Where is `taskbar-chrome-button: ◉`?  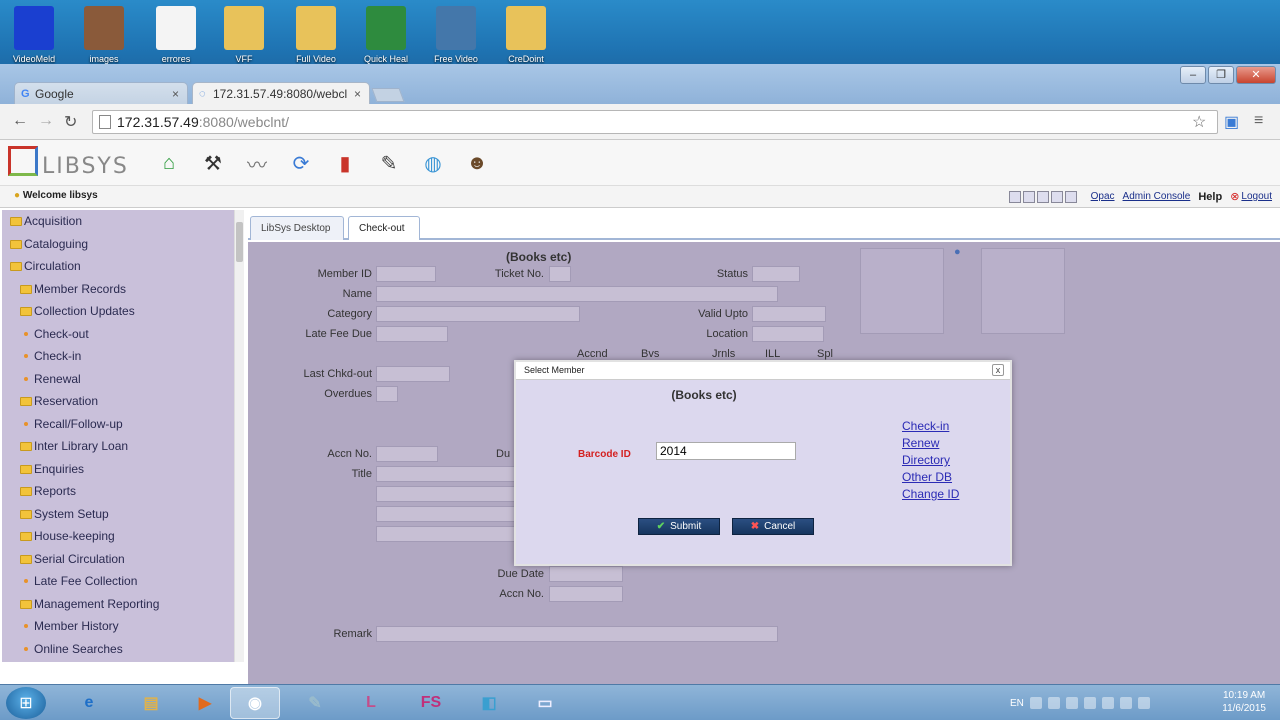
taskbar-chrome-button: ◉ is located at coordinates (255, 703).